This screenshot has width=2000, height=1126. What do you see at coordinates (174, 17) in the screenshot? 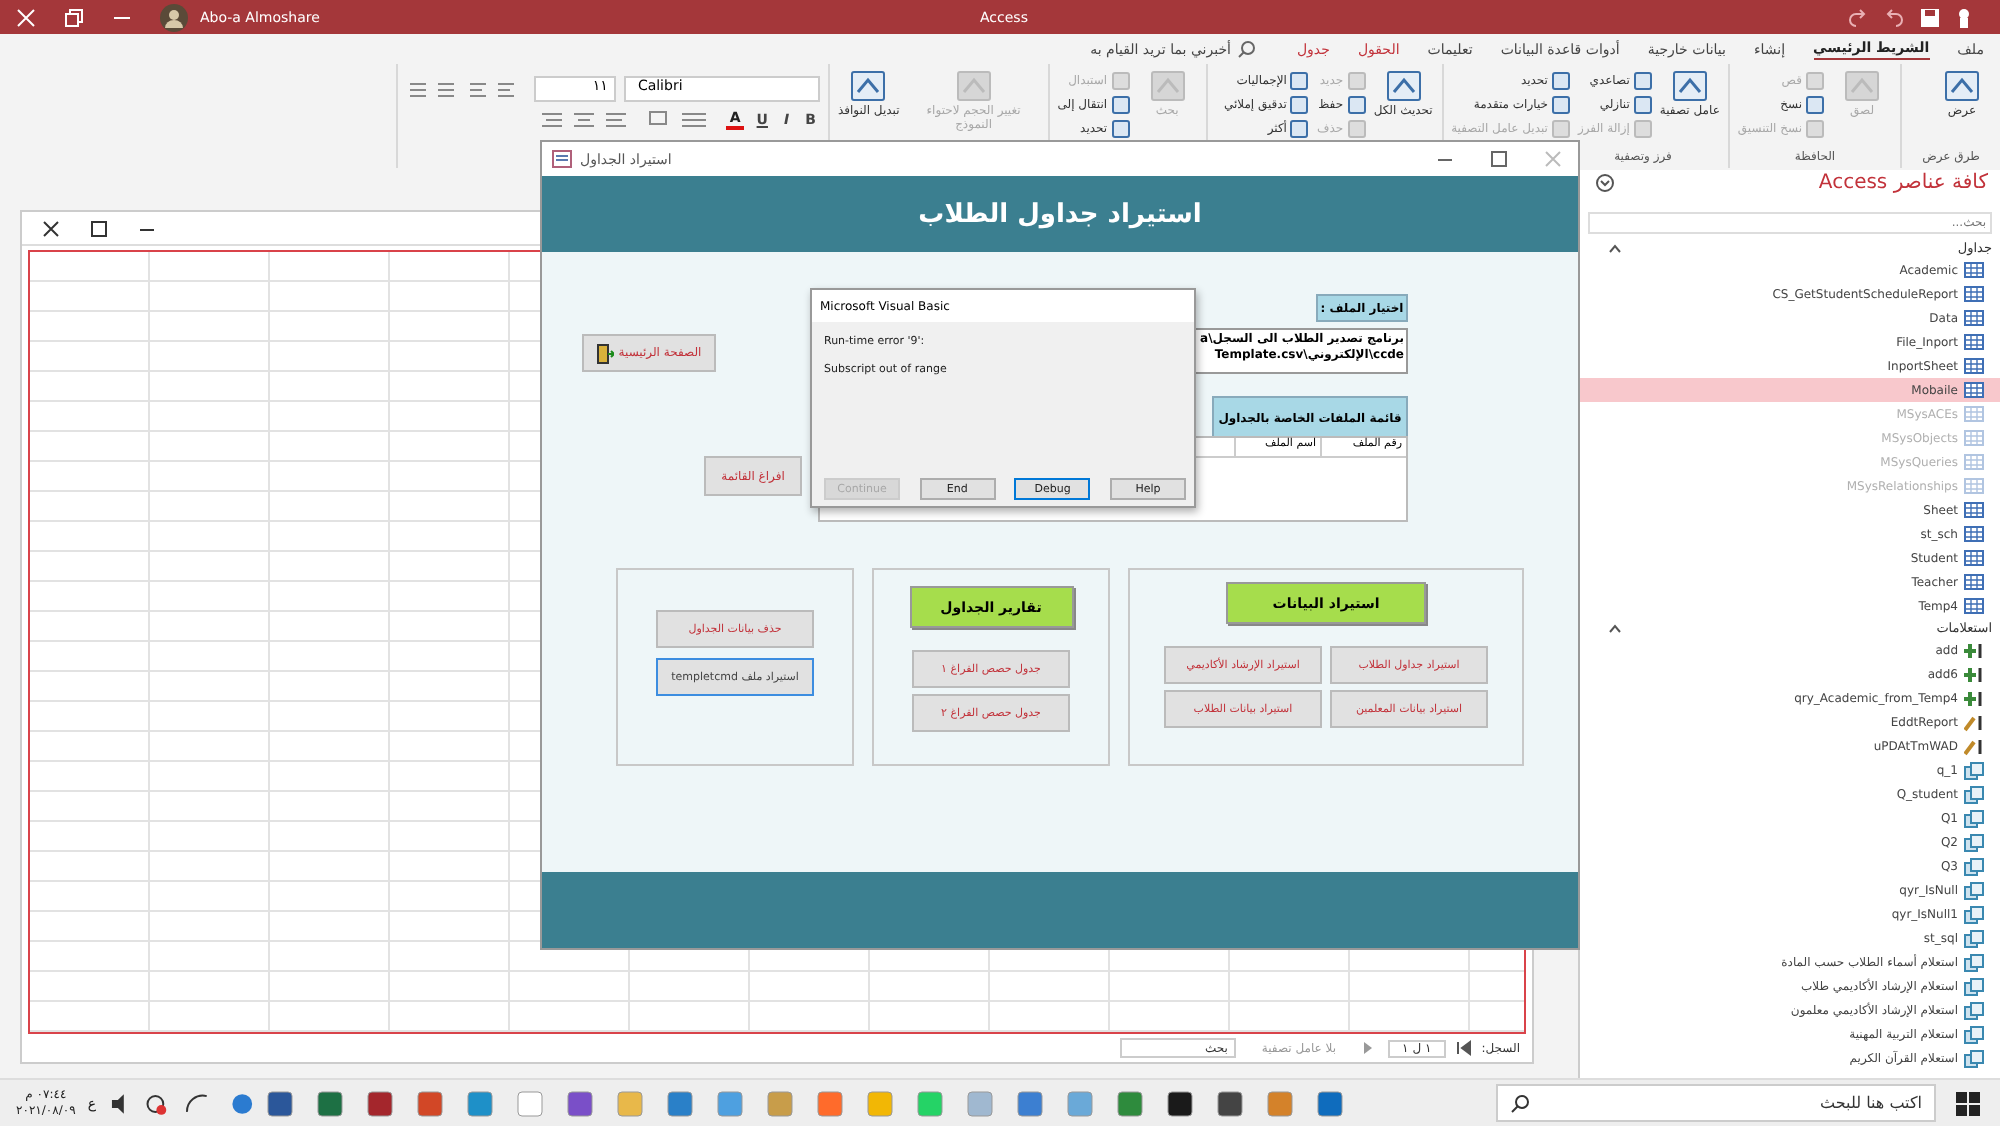
I see `avatar-icon` at bounding box center [174, 17].